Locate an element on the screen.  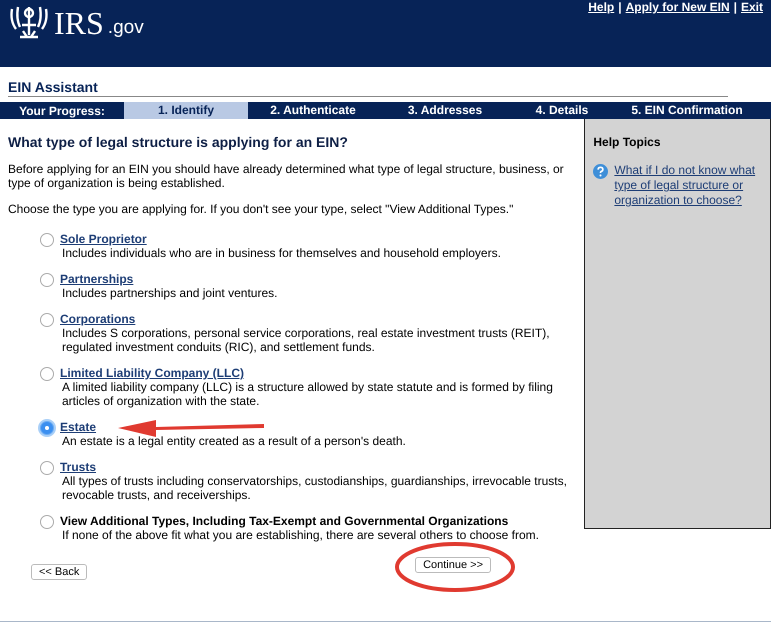
progress-label: Your Progress: is located at coordinates (62, 111).